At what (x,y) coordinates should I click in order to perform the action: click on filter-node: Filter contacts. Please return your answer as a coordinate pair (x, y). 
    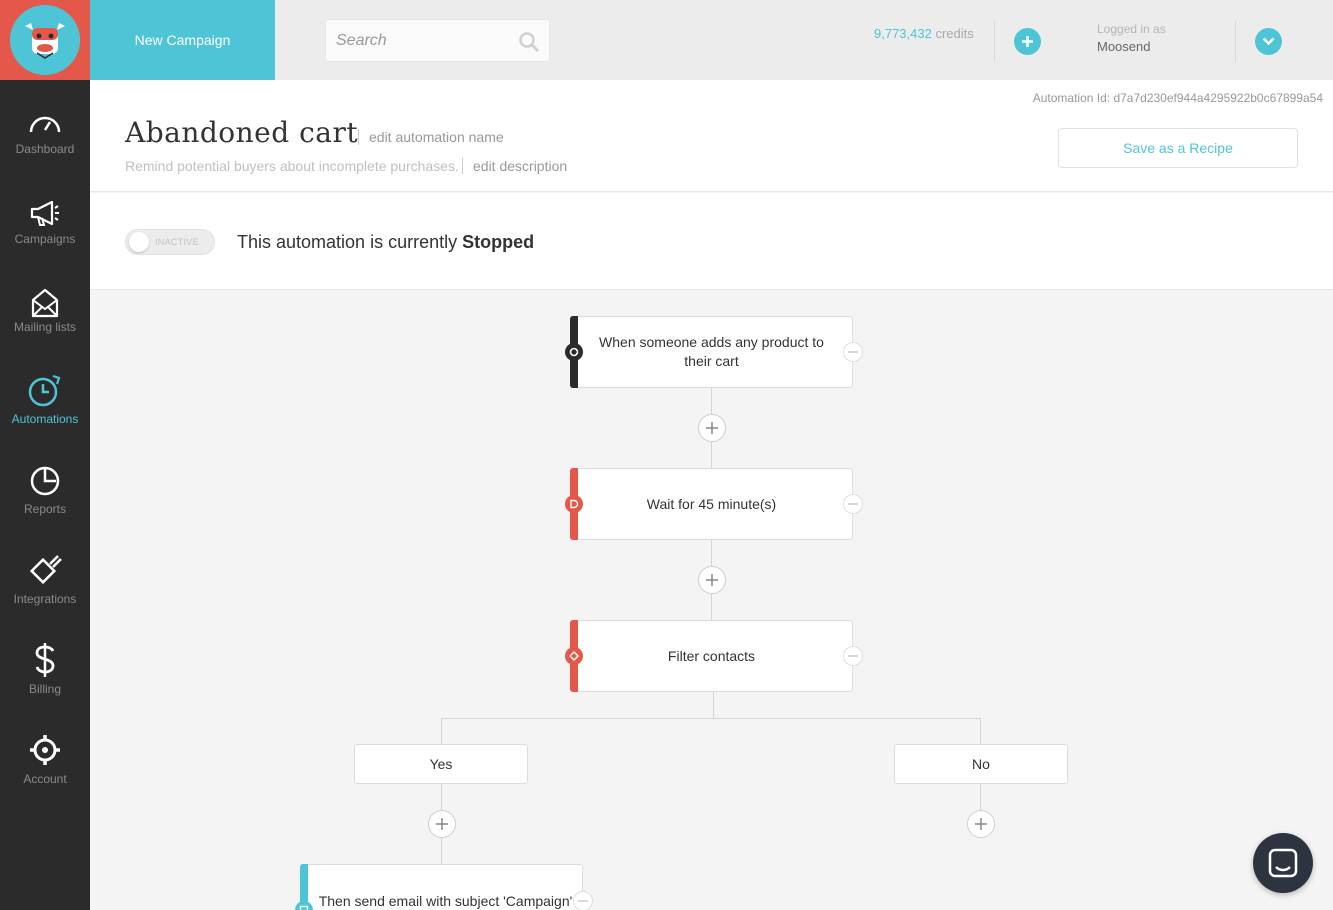
    Looking at the image, I should click on (714, 656).